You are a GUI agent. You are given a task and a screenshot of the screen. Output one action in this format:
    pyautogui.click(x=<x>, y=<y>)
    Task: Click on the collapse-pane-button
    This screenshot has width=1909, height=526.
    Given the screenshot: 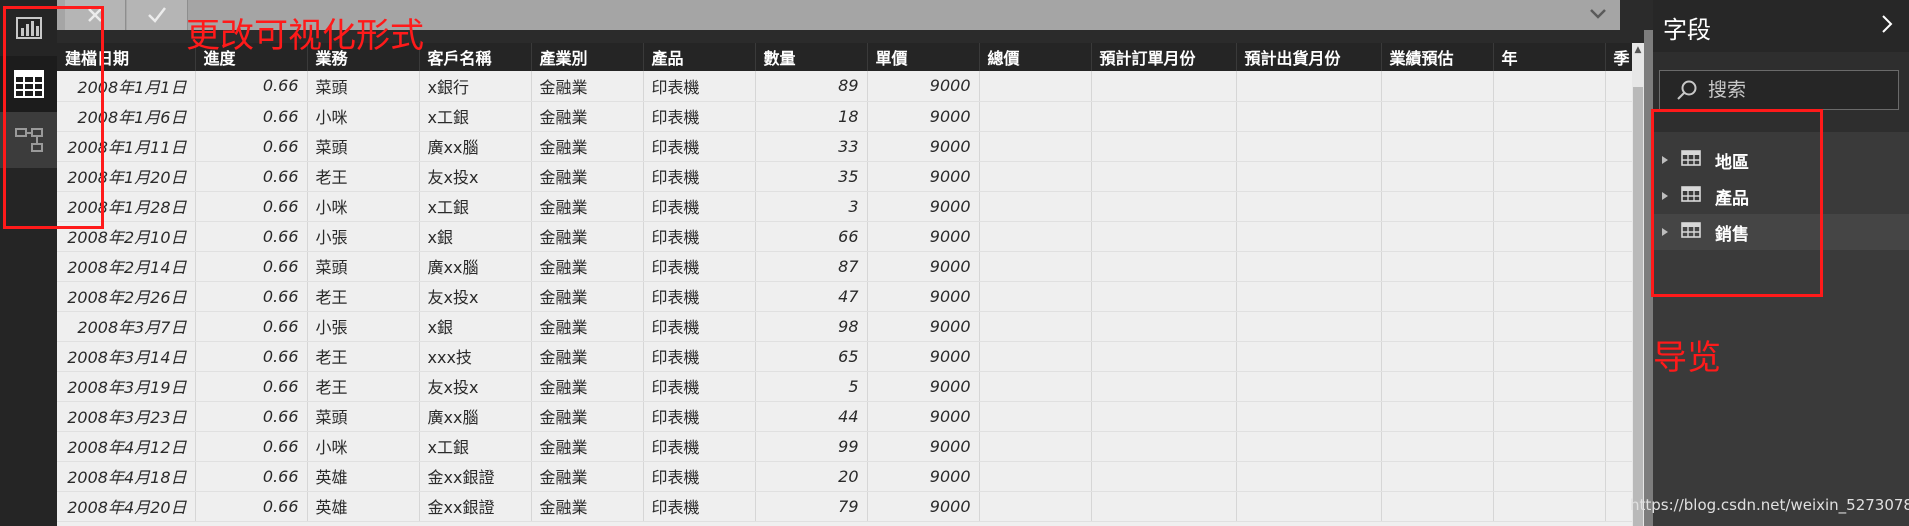 What is the action you would take?
    pyautogui.click(x=1887, y=26)
    